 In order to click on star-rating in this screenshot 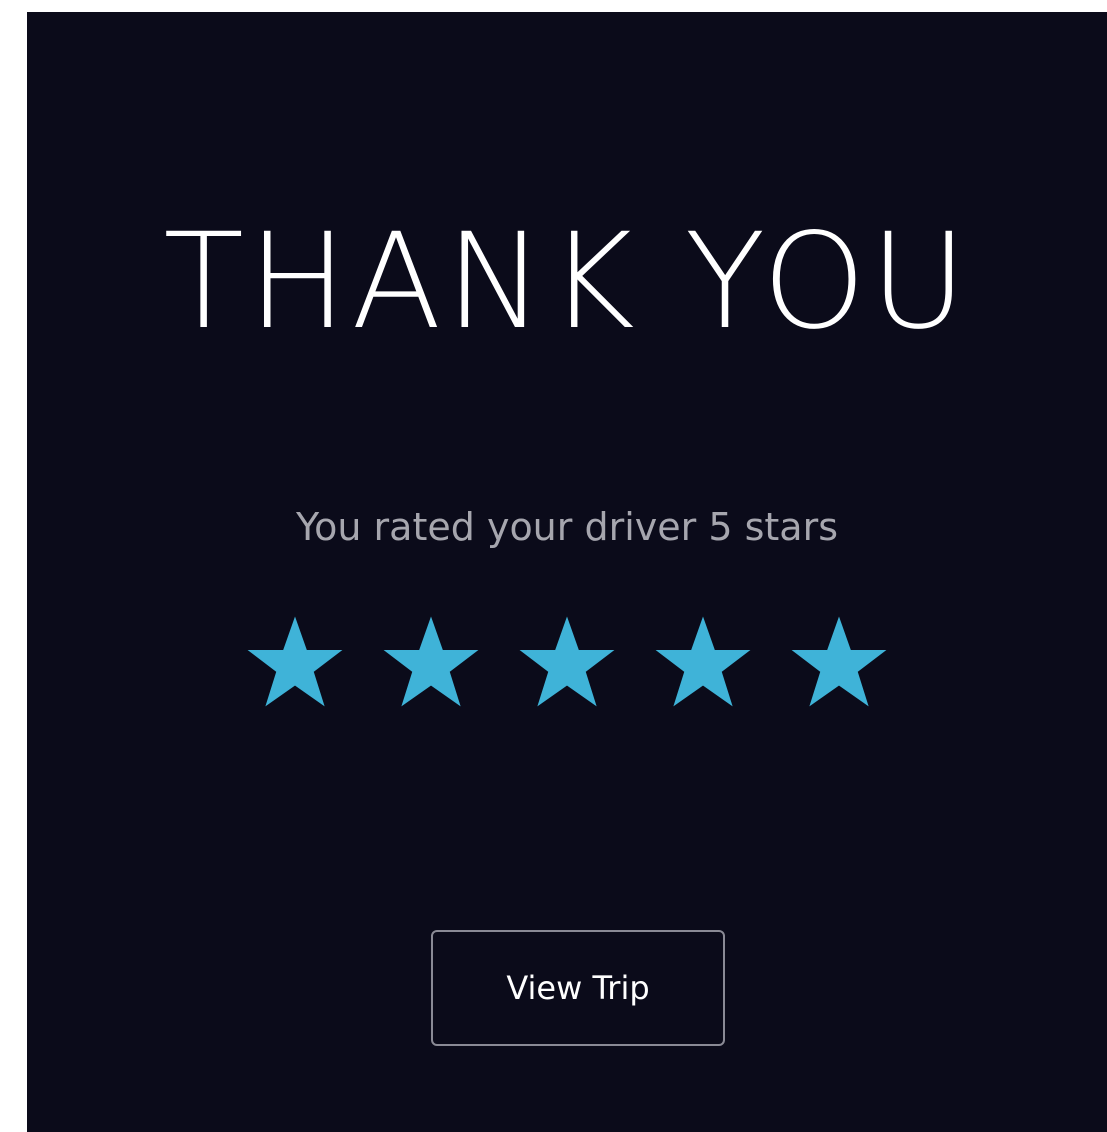, I will do `click(567, 662)`.